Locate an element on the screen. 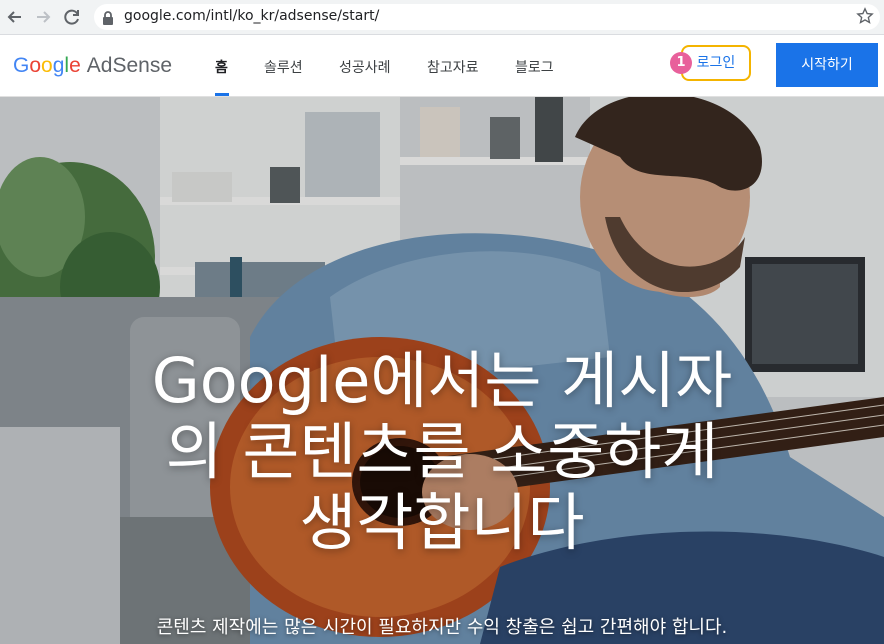 The width and height of the screenshot is (884, 644). url-text: google.com/intl/ko_kr/adsense/start/ is located at coordinates (252, 16).